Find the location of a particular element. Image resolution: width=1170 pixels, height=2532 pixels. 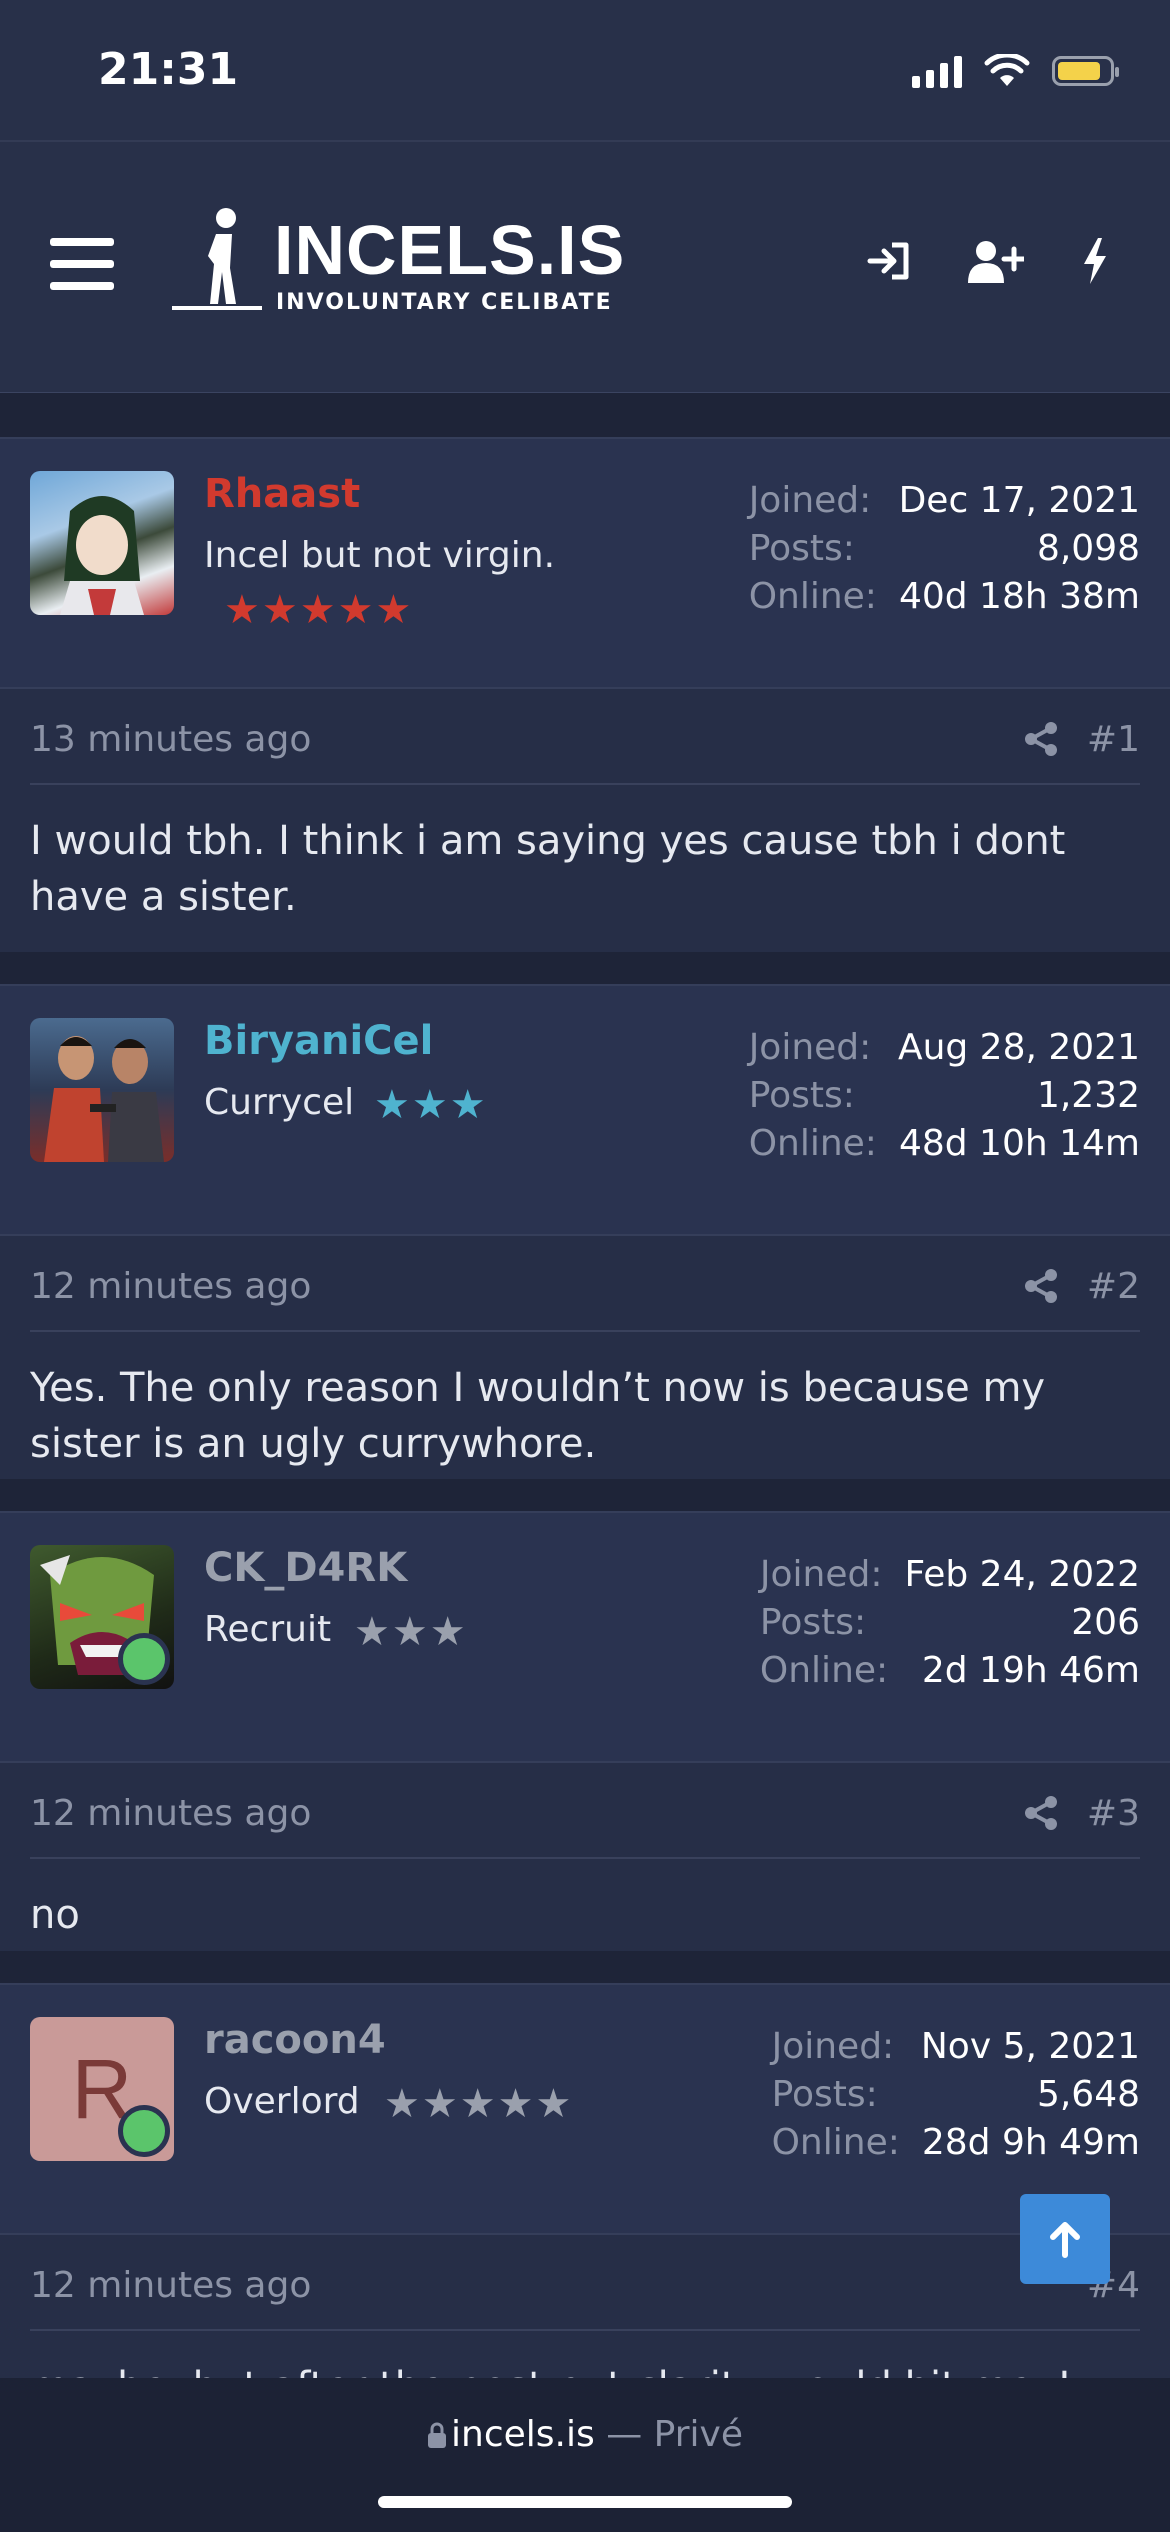

status-time: 21:31 is located at coordinates (168, 69).